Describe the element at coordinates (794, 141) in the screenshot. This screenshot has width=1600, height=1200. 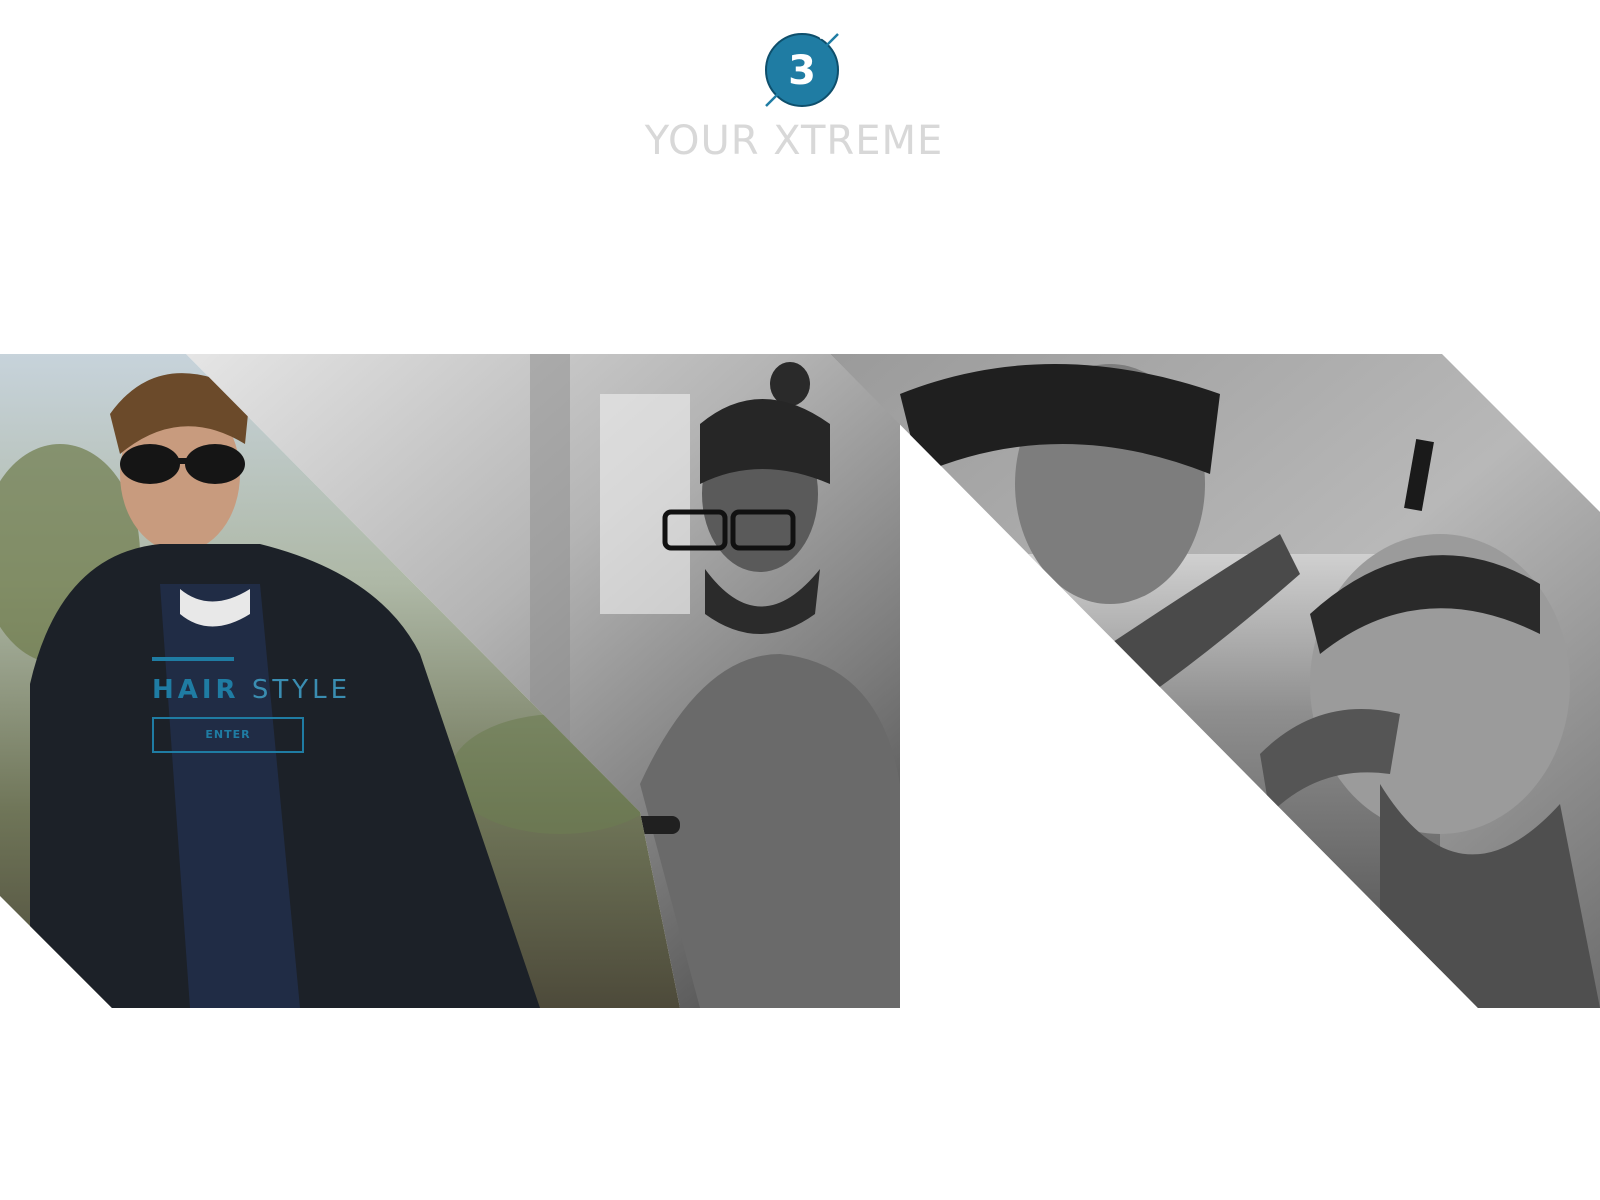
I see `brand-title: YOUR XTREME` at that location.